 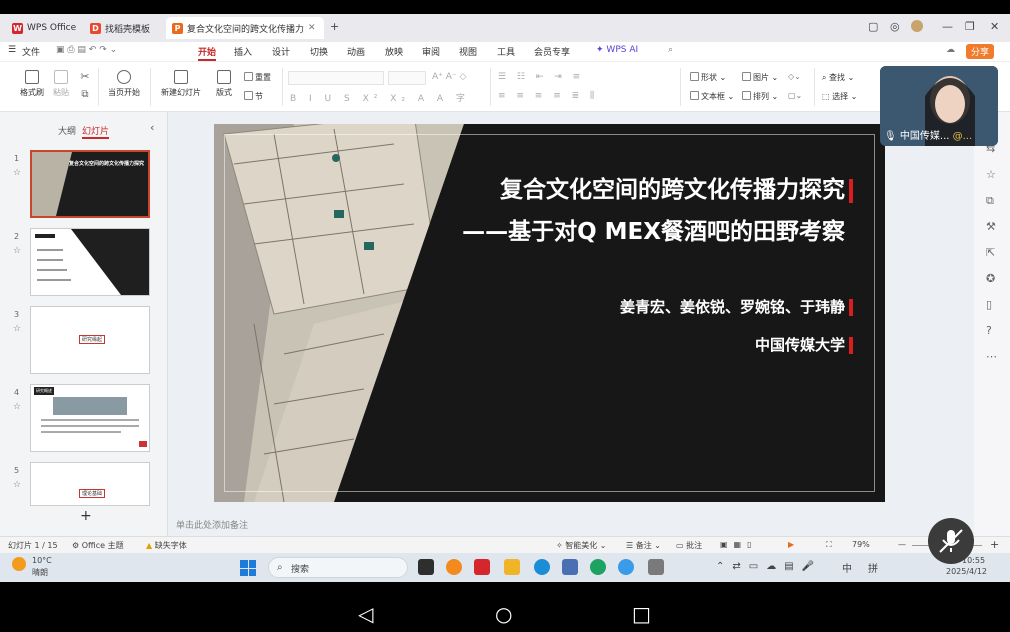 I want to click on menu-transition: 切换, so click(x=319, y=51).